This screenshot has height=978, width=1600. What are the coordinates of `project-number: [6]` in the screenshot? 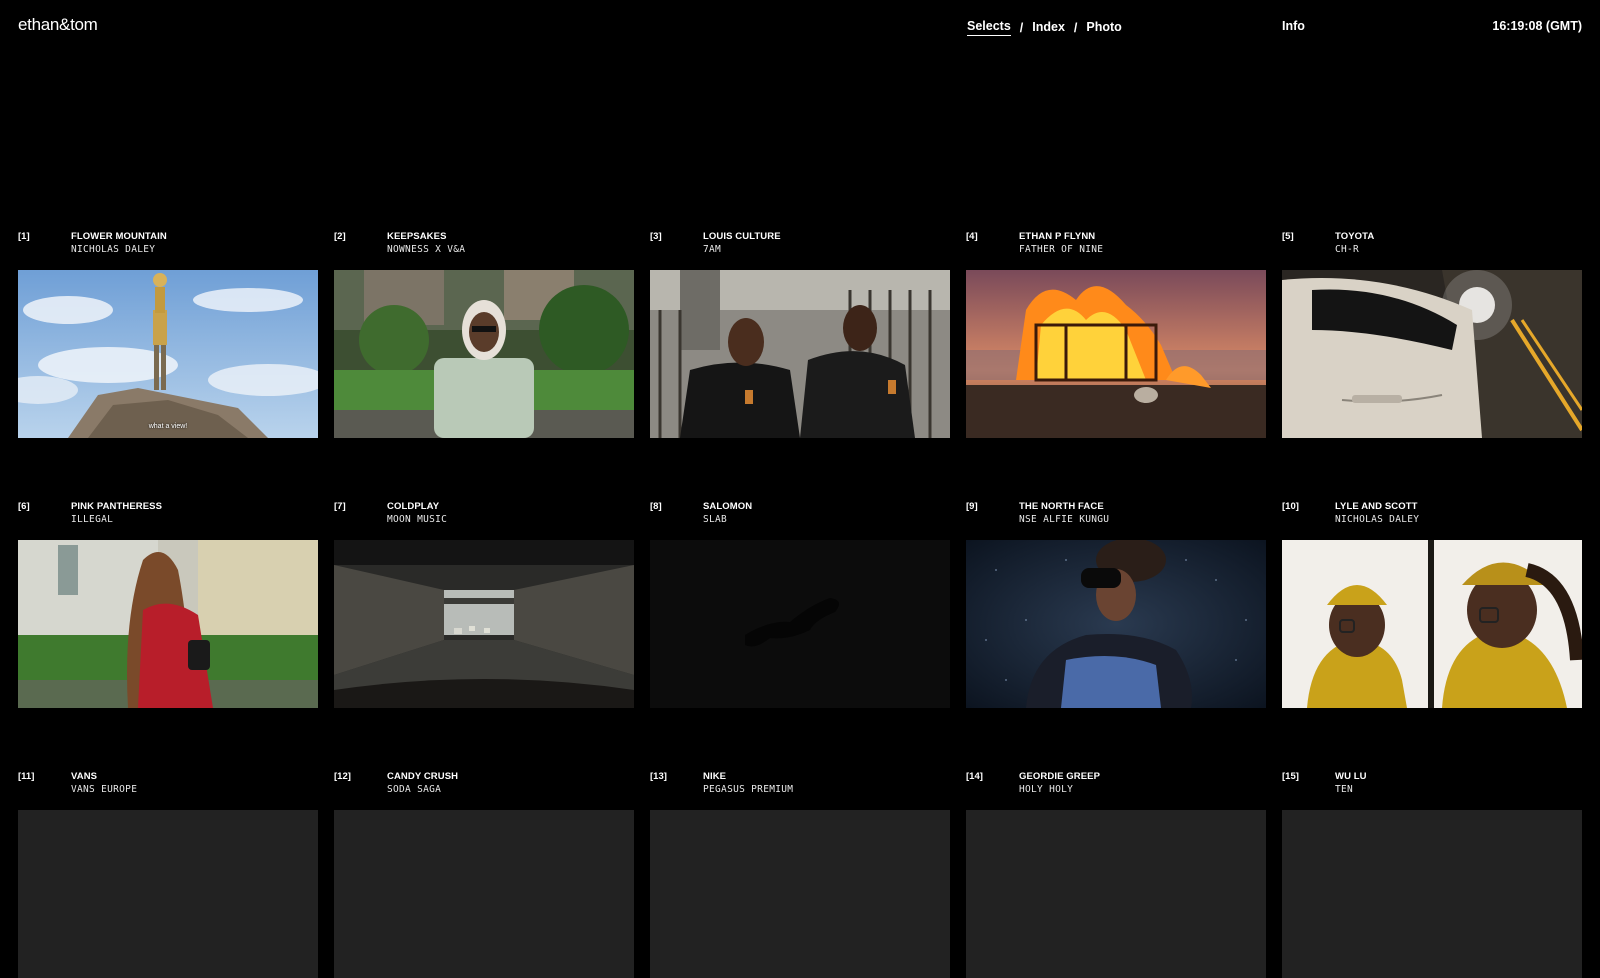 It's located at (24, 506).